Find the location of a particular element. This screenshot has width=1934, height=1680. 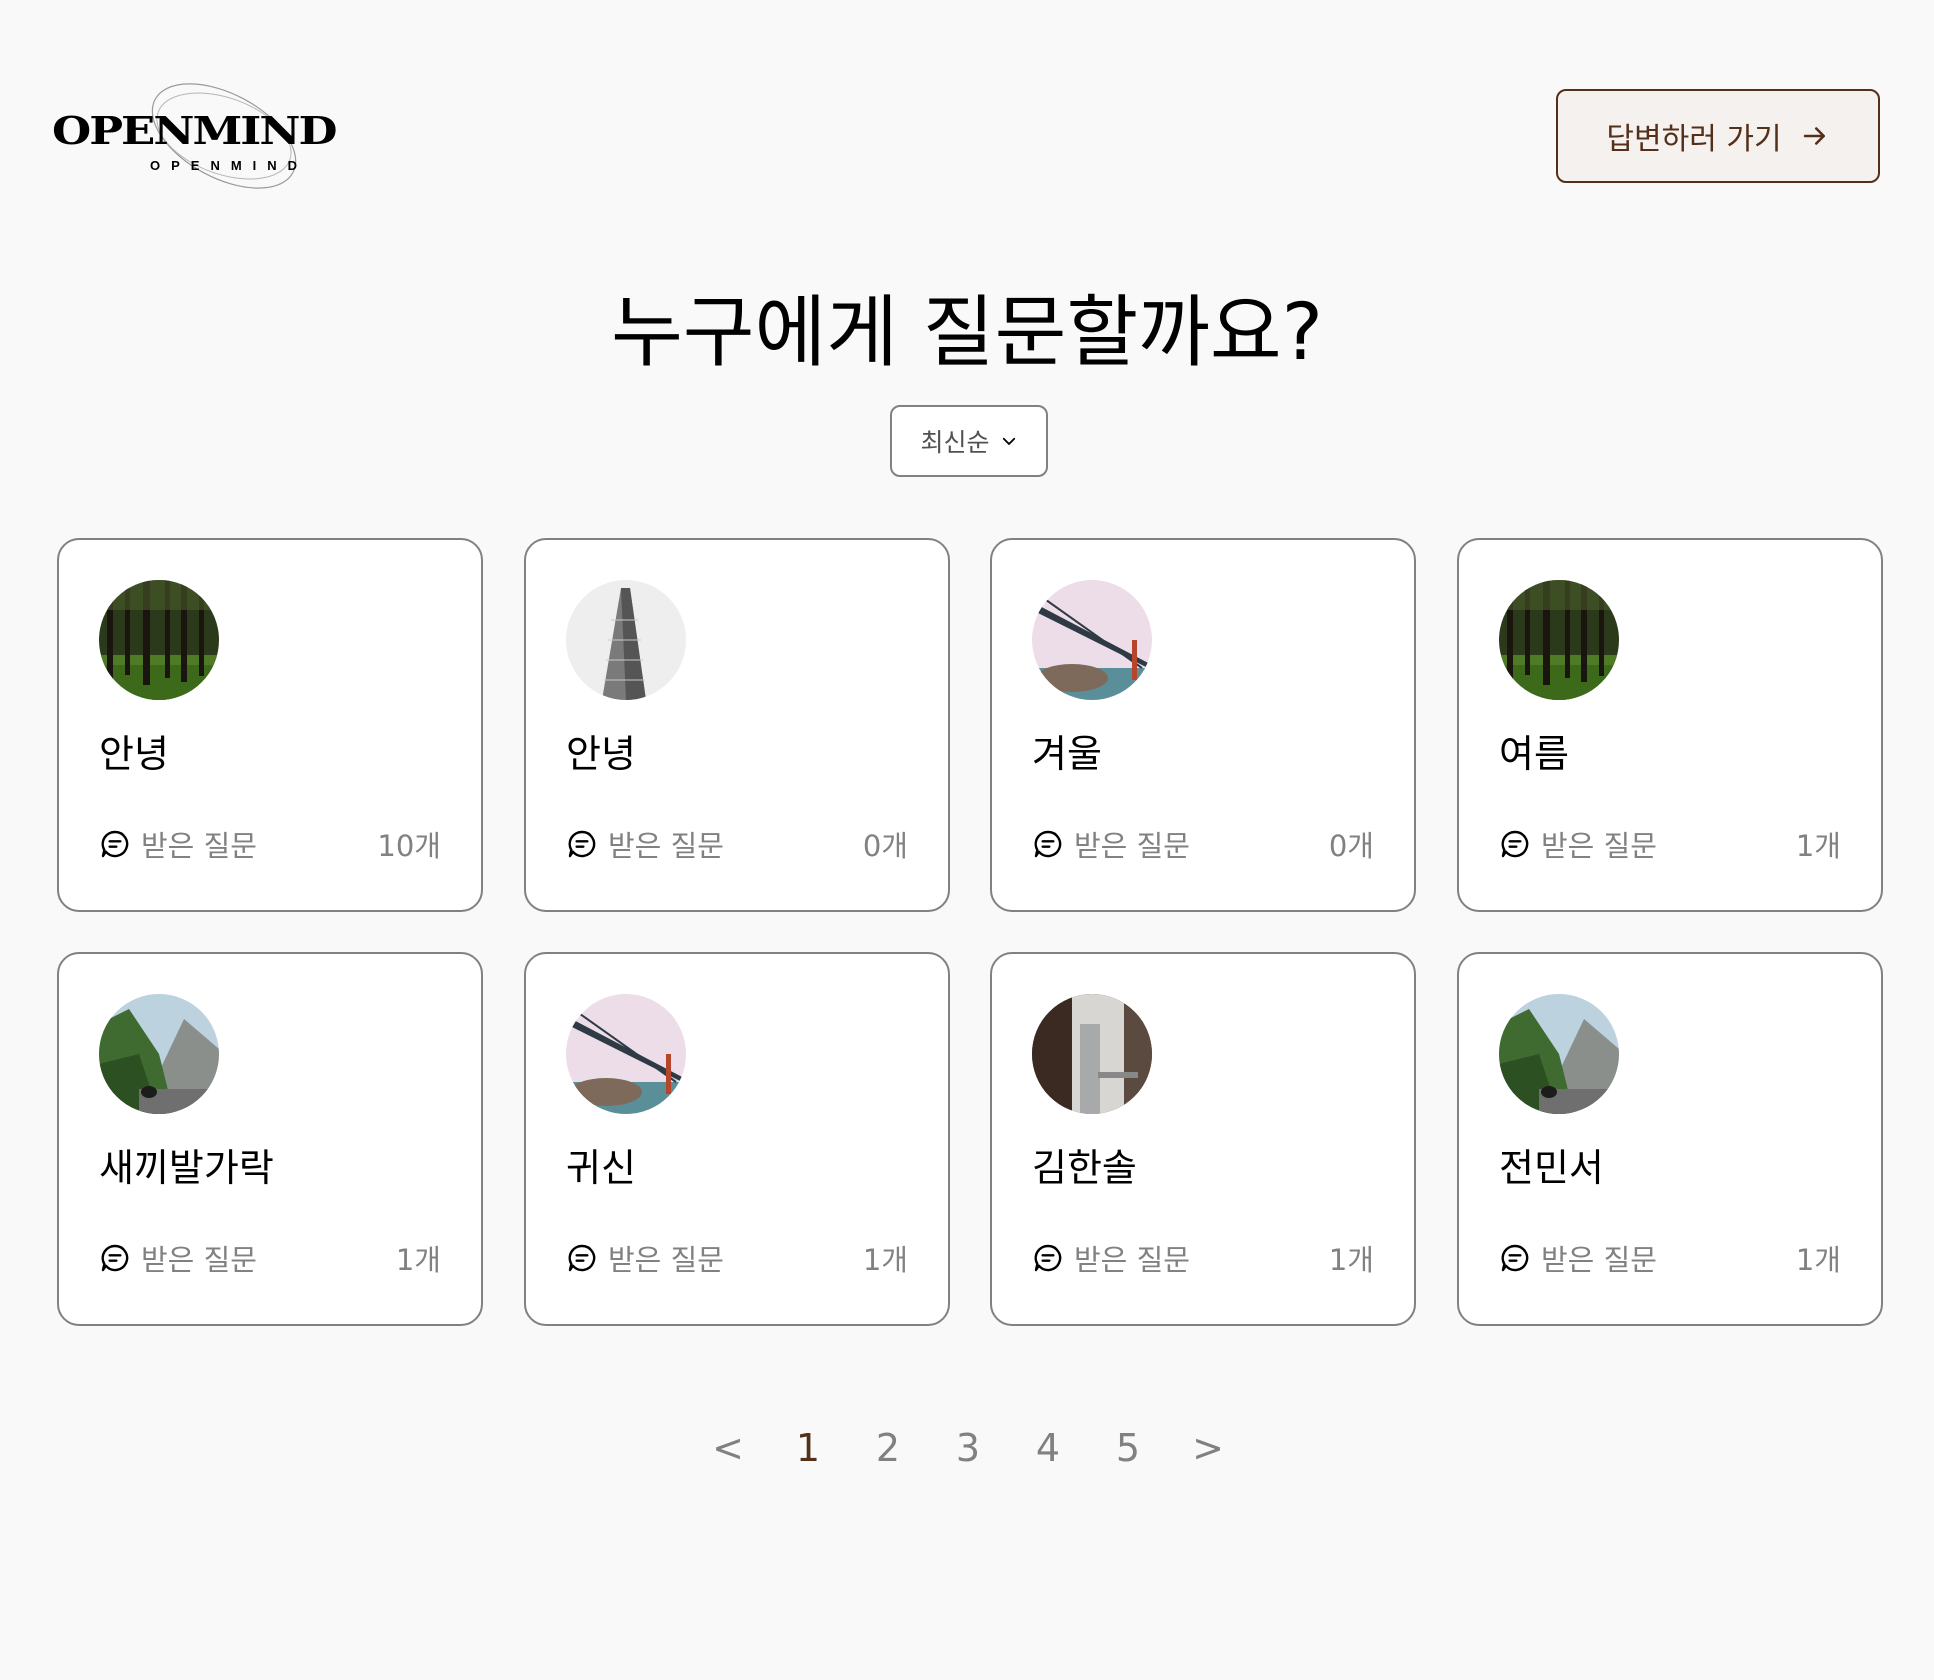

profile-card: 안녕받은 질문 10개 is located at coordinates (270, 725).